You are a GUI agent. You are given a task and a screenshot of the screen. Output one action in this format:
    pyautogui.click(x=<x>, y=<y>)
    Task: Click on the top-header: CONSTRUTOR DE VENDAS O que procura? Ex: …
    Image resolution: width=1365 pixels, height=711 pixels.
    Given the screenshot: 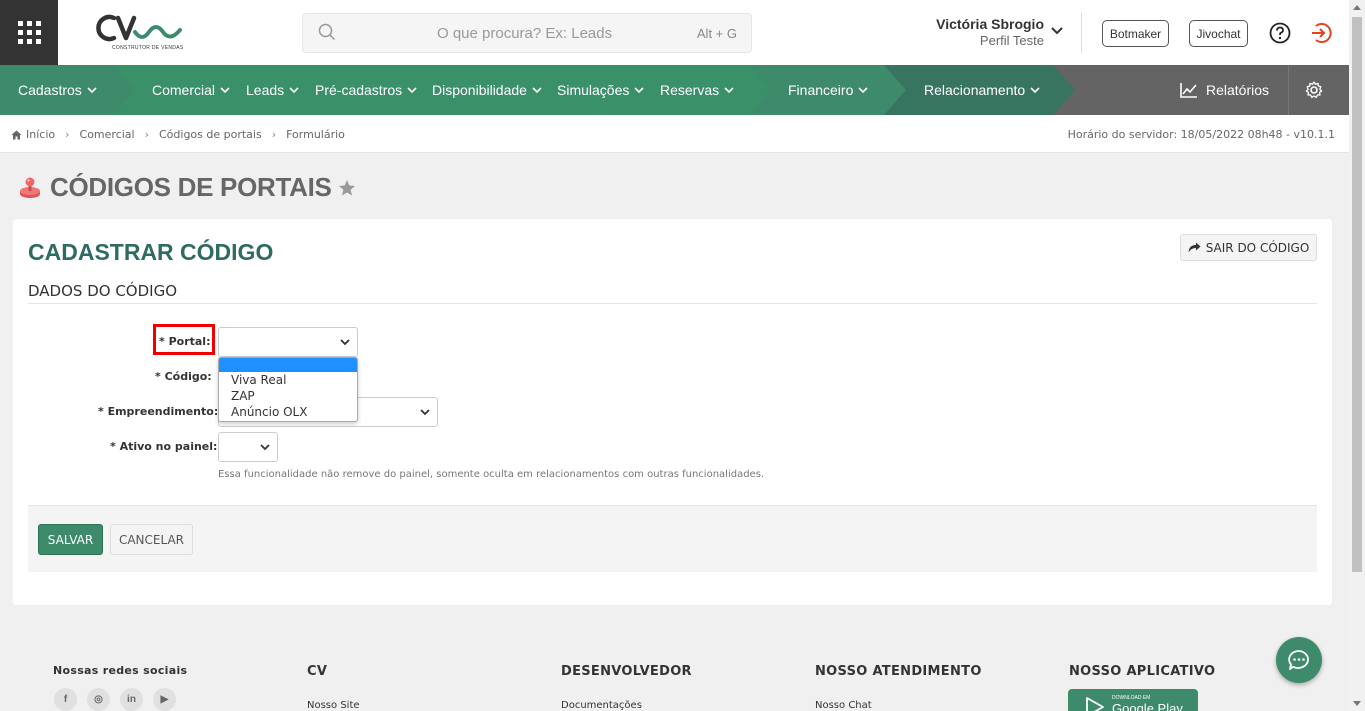 What is the action you would take?
    pyautogui.click(x=674, y=32)
    